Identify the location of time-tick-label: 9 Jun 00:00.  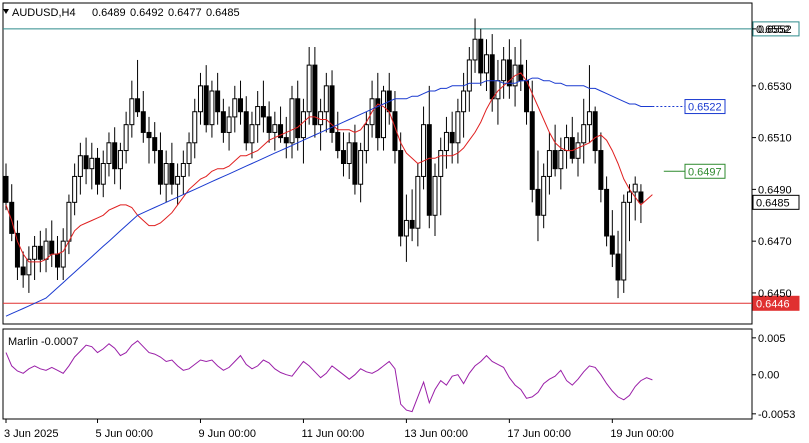
(227, 434).